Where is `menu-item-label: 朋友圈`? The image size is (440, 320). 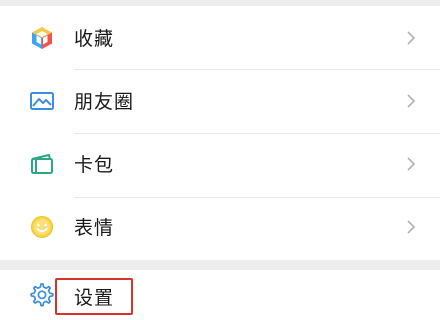
menu-item-label: 朋友圈 is located at coordinates (104, 102).